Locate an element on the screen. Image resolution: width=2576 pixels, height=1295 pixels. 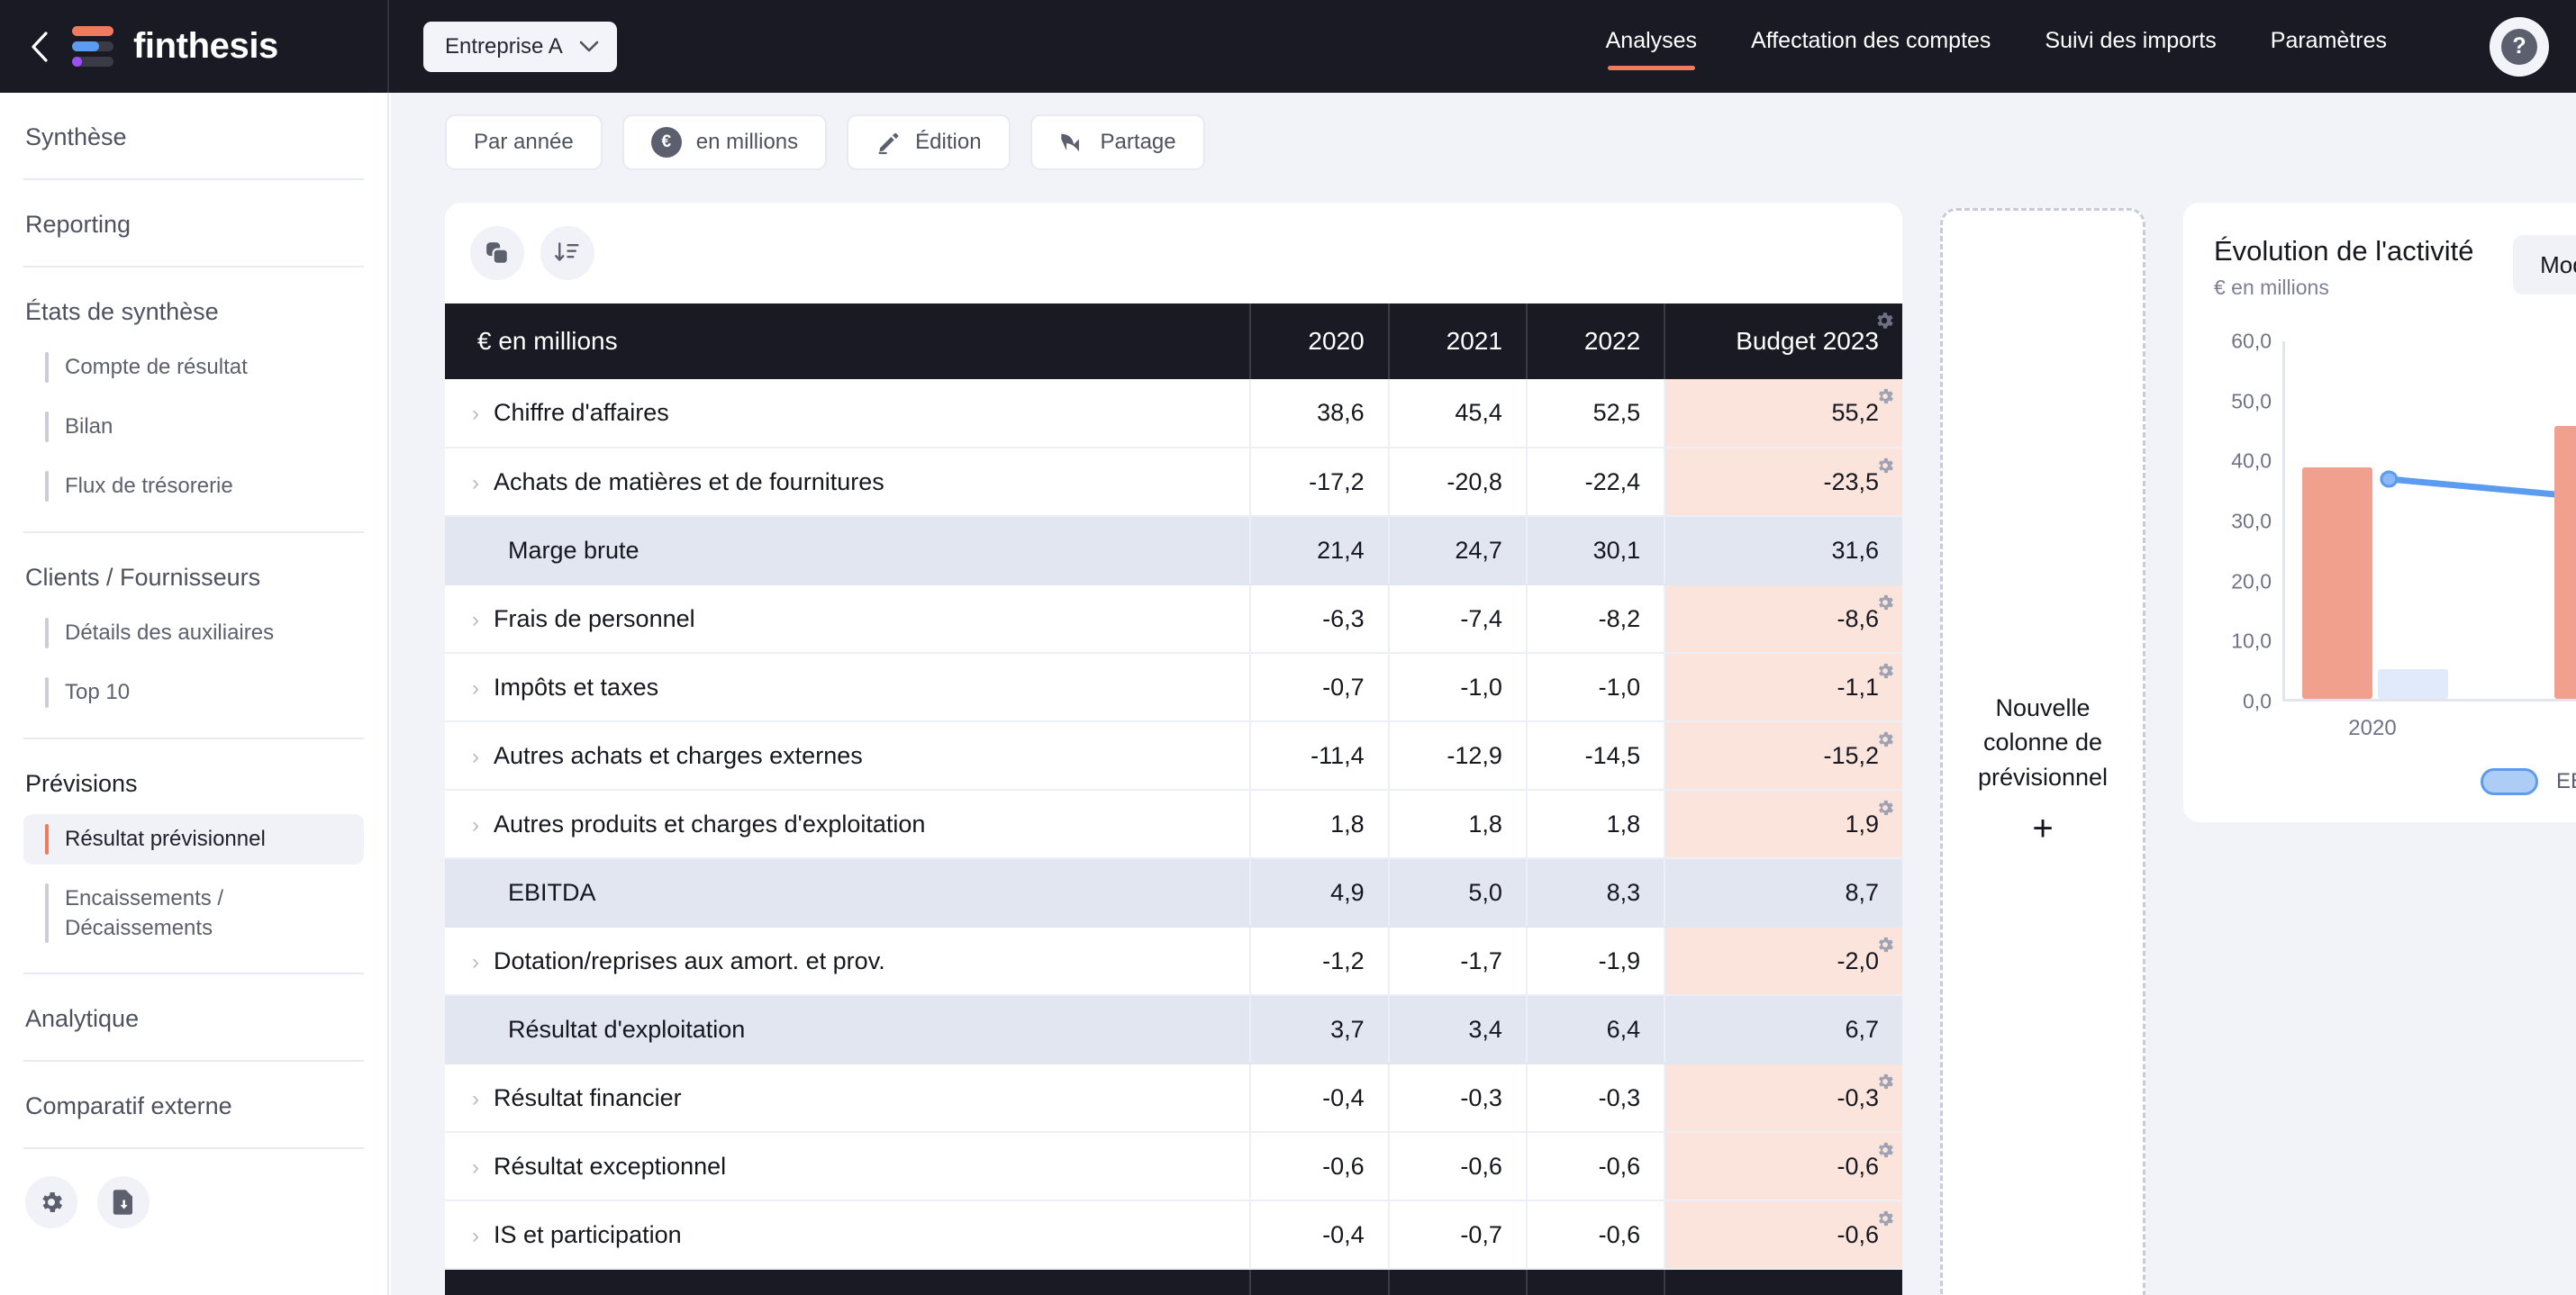
table-row: Marge brute 21,4 24,7 30,1 31,6 is located at coordinates (1173, 550).